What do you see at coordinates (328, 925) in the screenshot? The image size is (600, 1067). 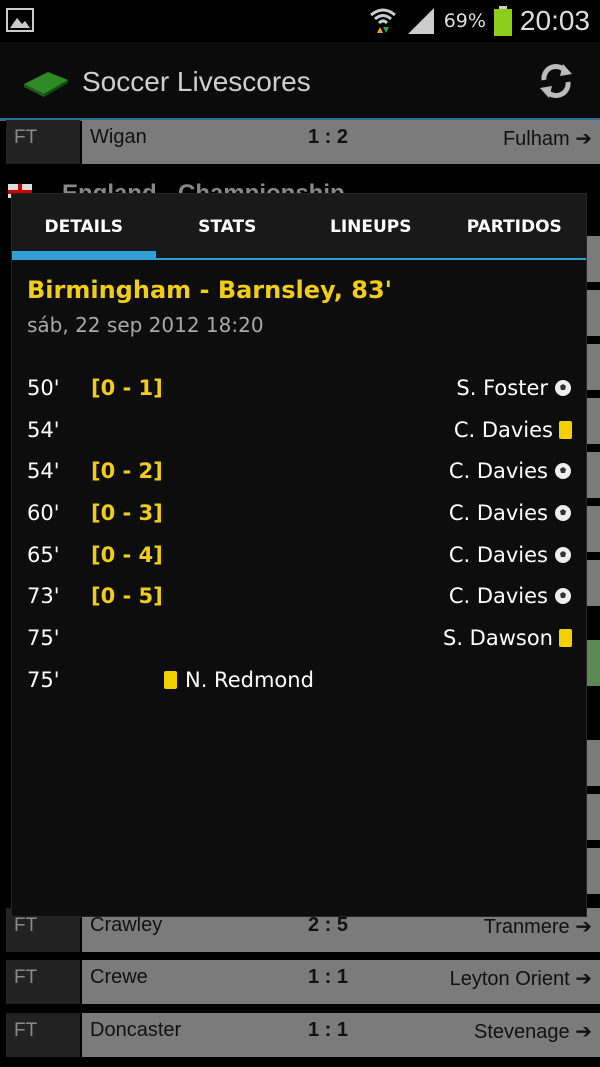 I see `match-score: 2 : 5` at bounding box center [328, 925].